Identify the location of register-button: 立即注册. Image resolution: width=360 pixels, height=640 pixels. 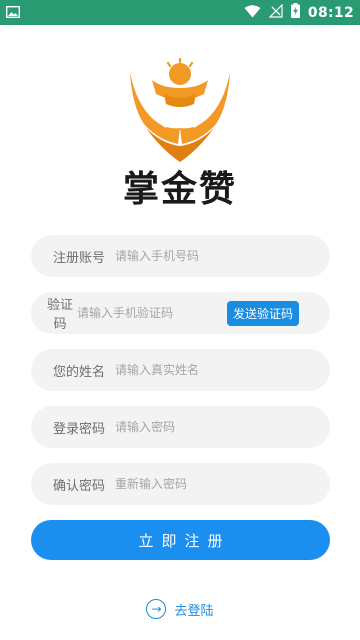
(180, 540).